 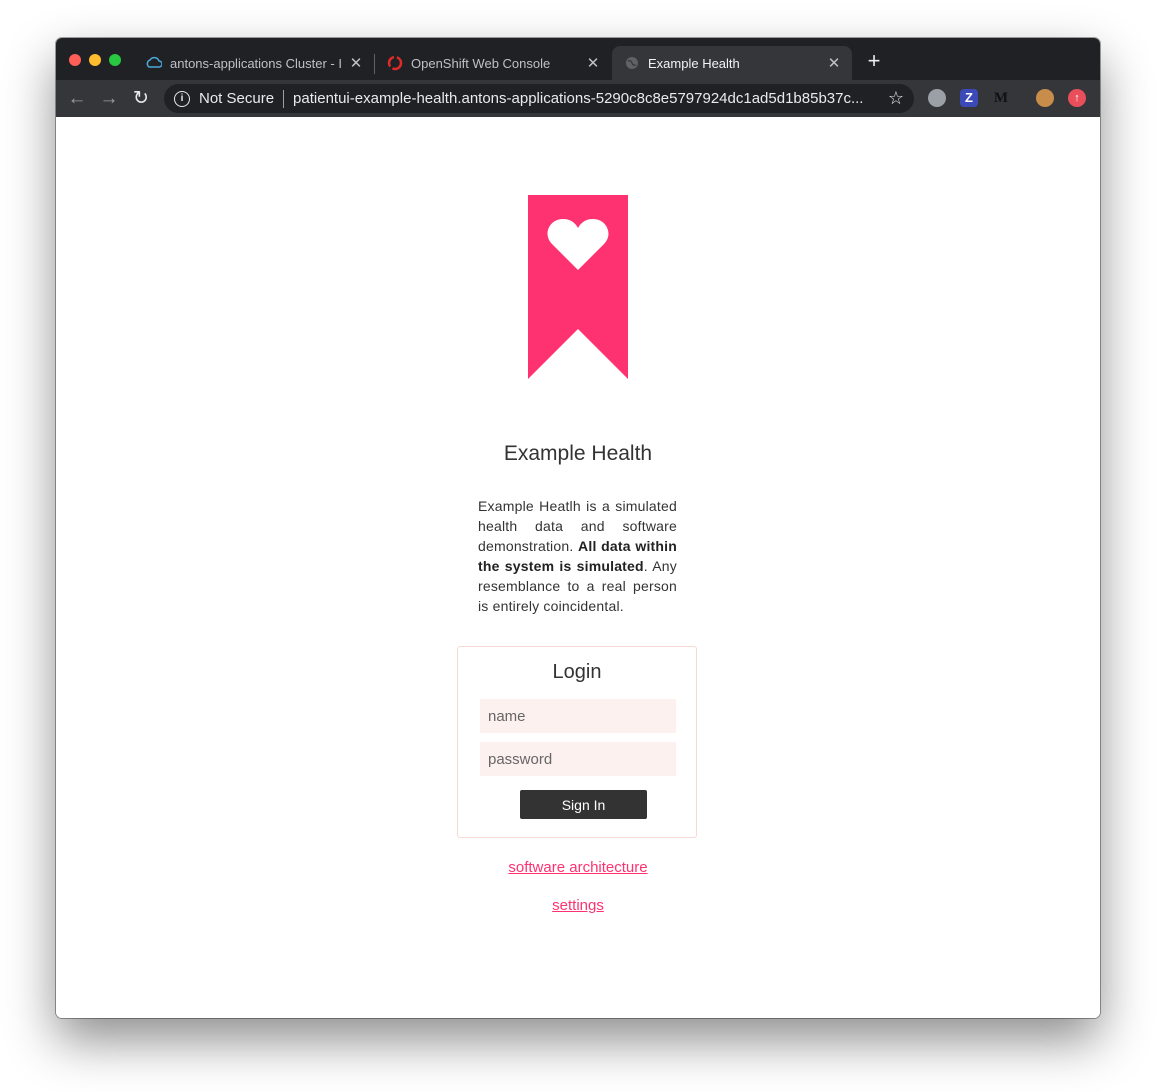 I want to click on tab-title: antons-applications Cluster - IBM Cloud, so click(x=256, y=63).